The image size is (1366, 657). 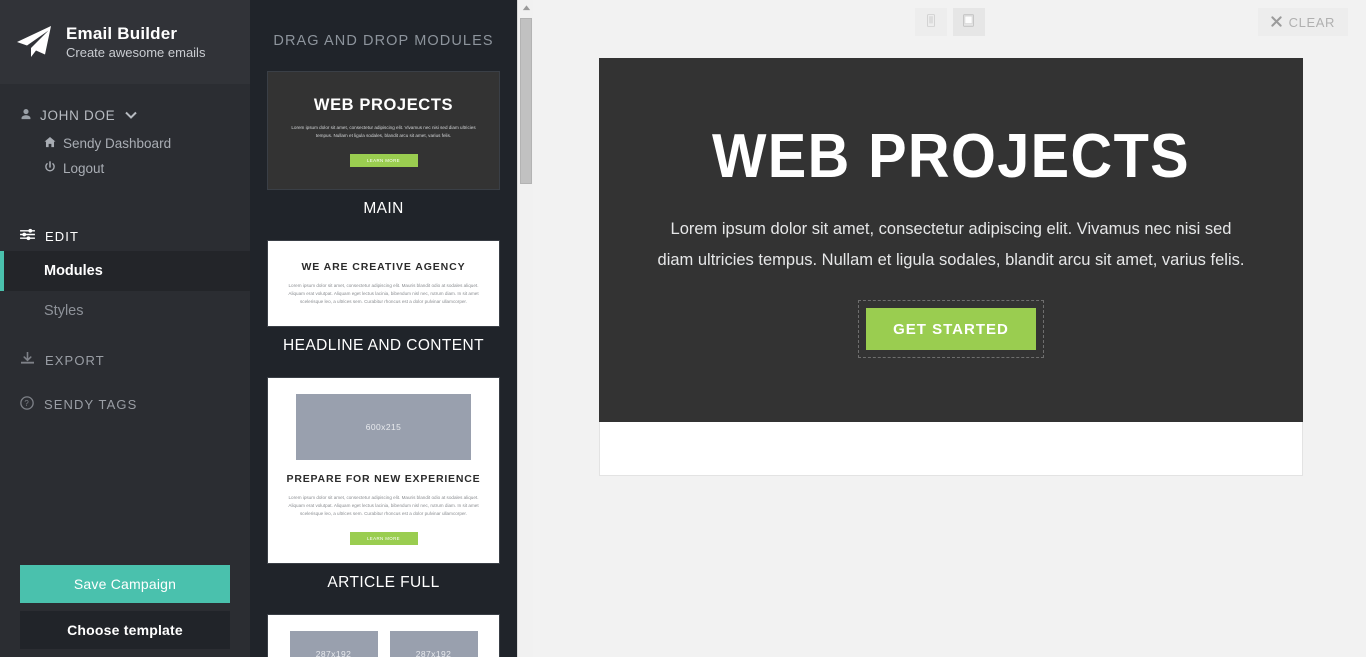 I want to click on preview-toolbar: CLEAR, so click(x=949, y=22).